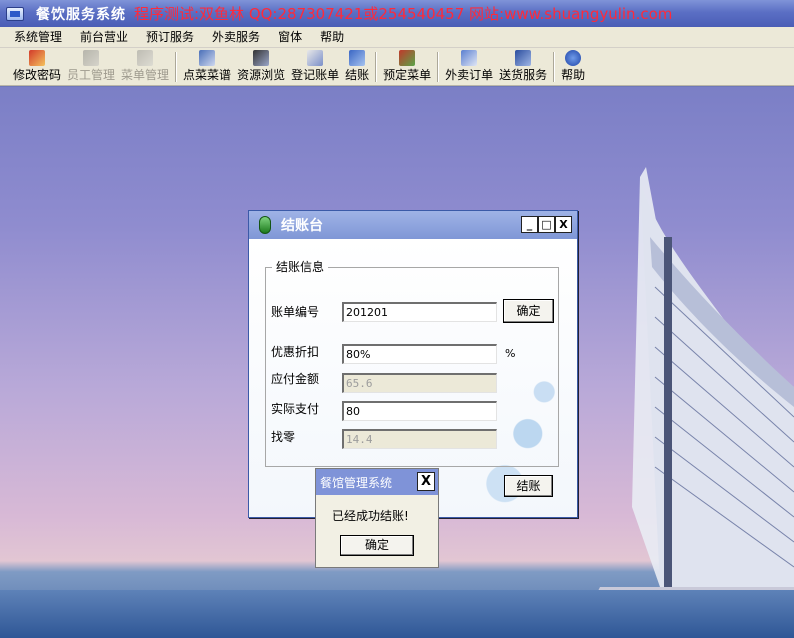 The height and width of the screenshot is (638, 794). I want to click on payable-label: 应付金额, so click(295, 379).